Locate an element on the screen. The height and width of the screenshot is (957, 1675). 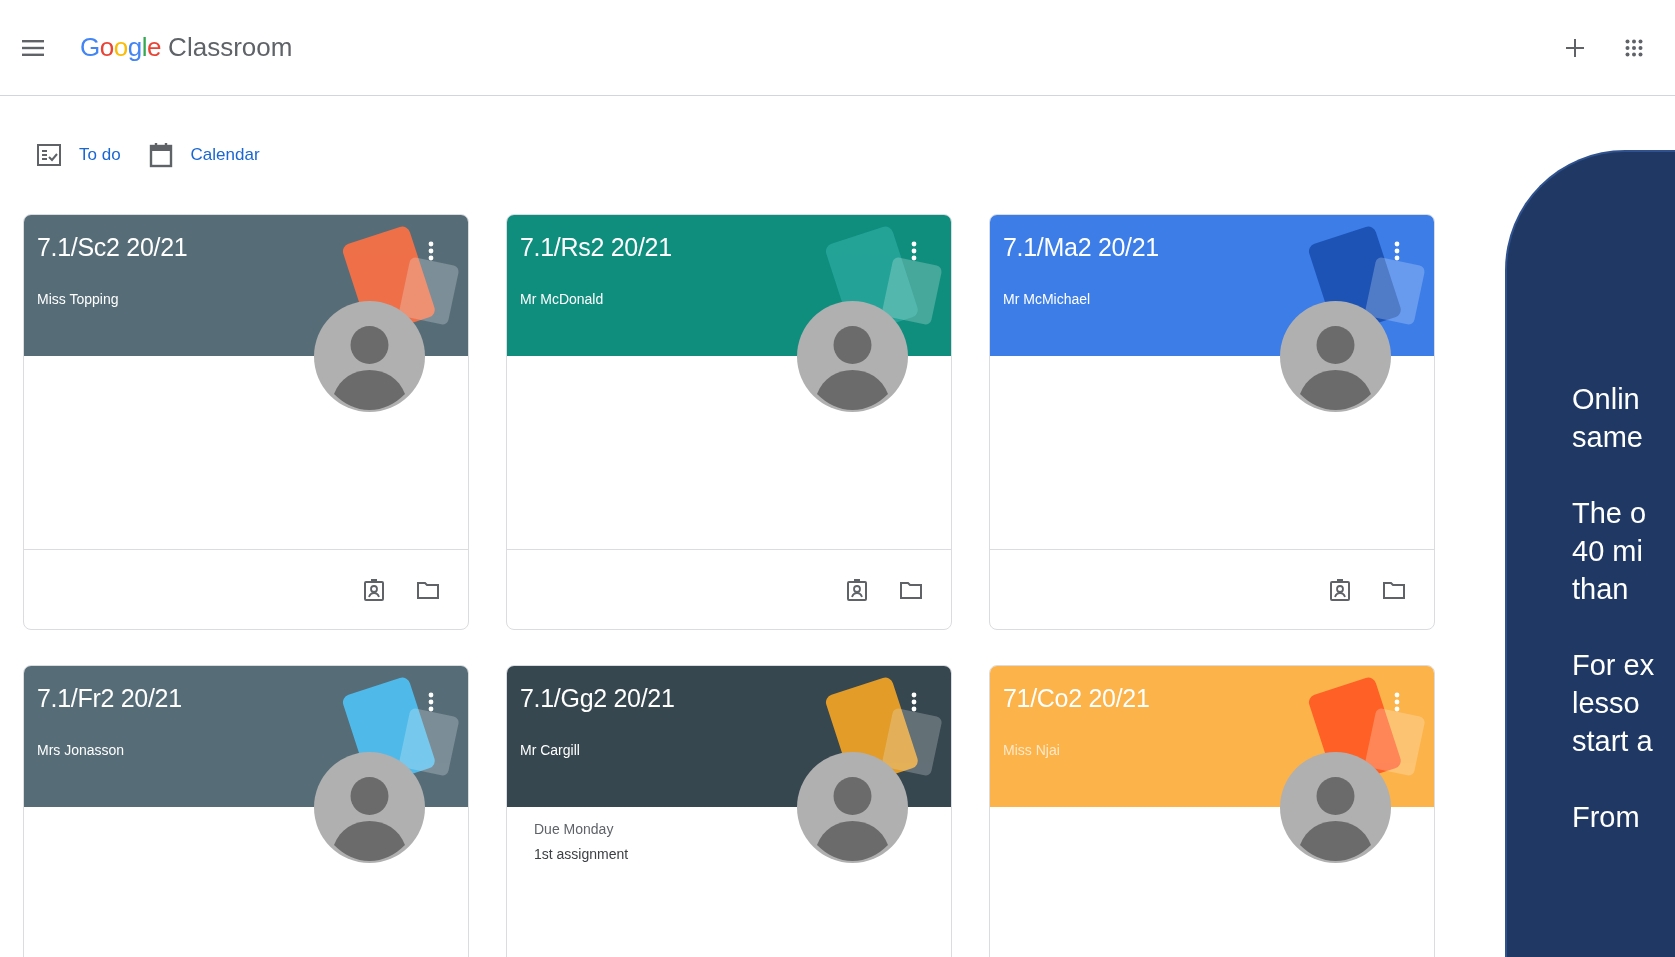
class-card: 7.1/Sc2 20/21 Miss Topping is located at coordinates (246, 422).